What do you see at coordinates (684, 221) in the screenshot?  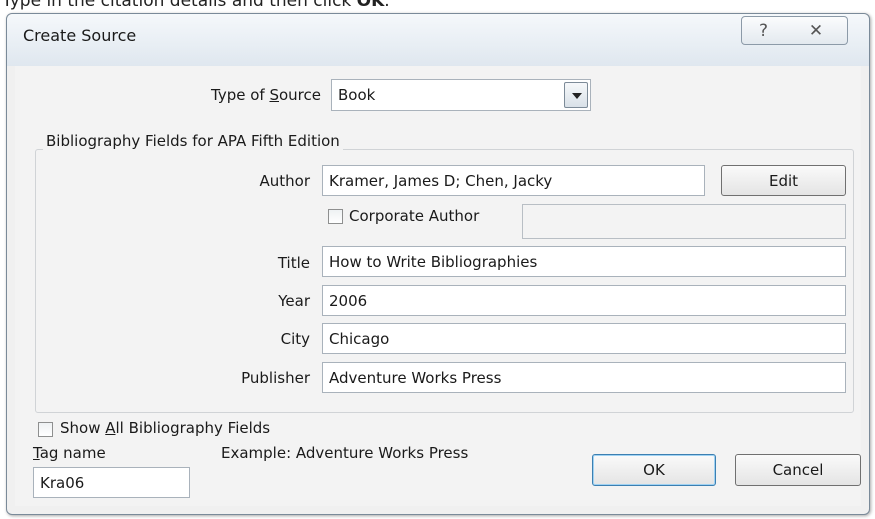 I see `corporate-author-field` at bounding box center [684, 221].